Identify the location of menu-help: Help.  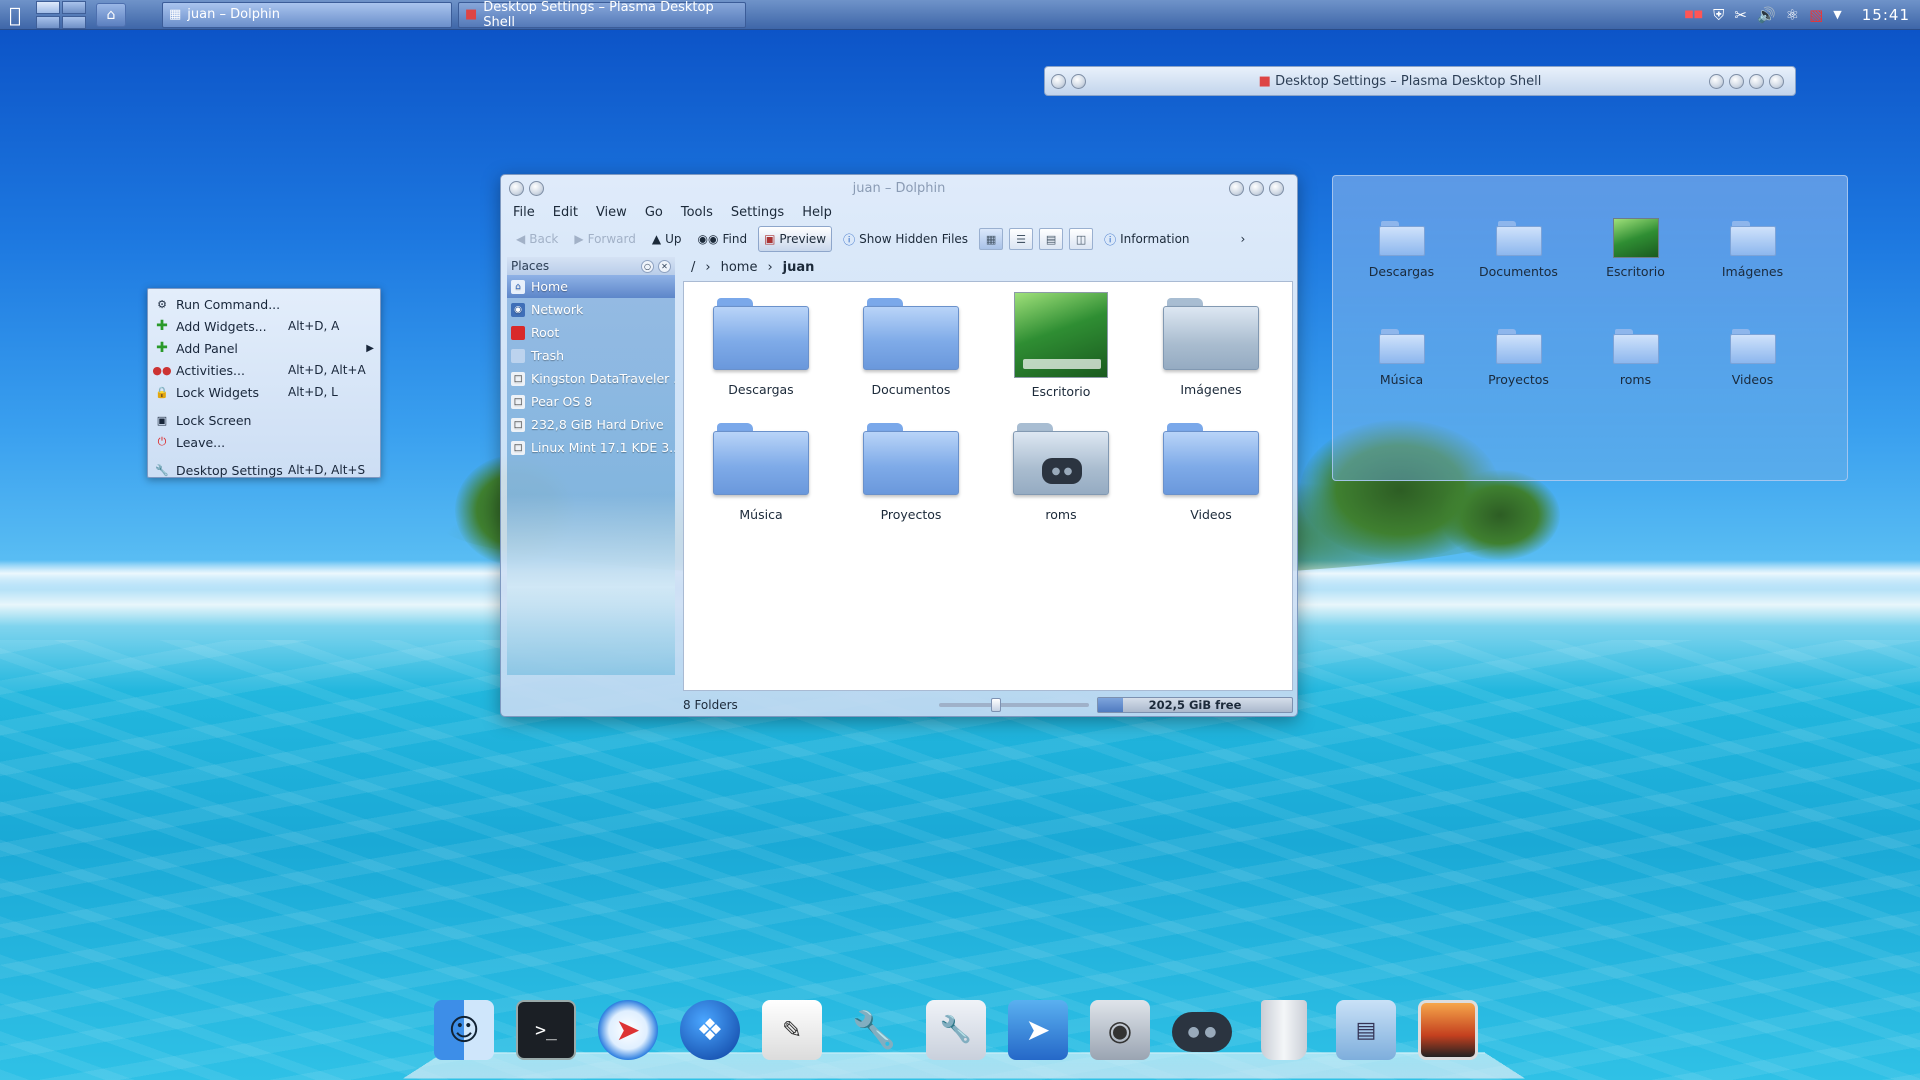
(817, 212).